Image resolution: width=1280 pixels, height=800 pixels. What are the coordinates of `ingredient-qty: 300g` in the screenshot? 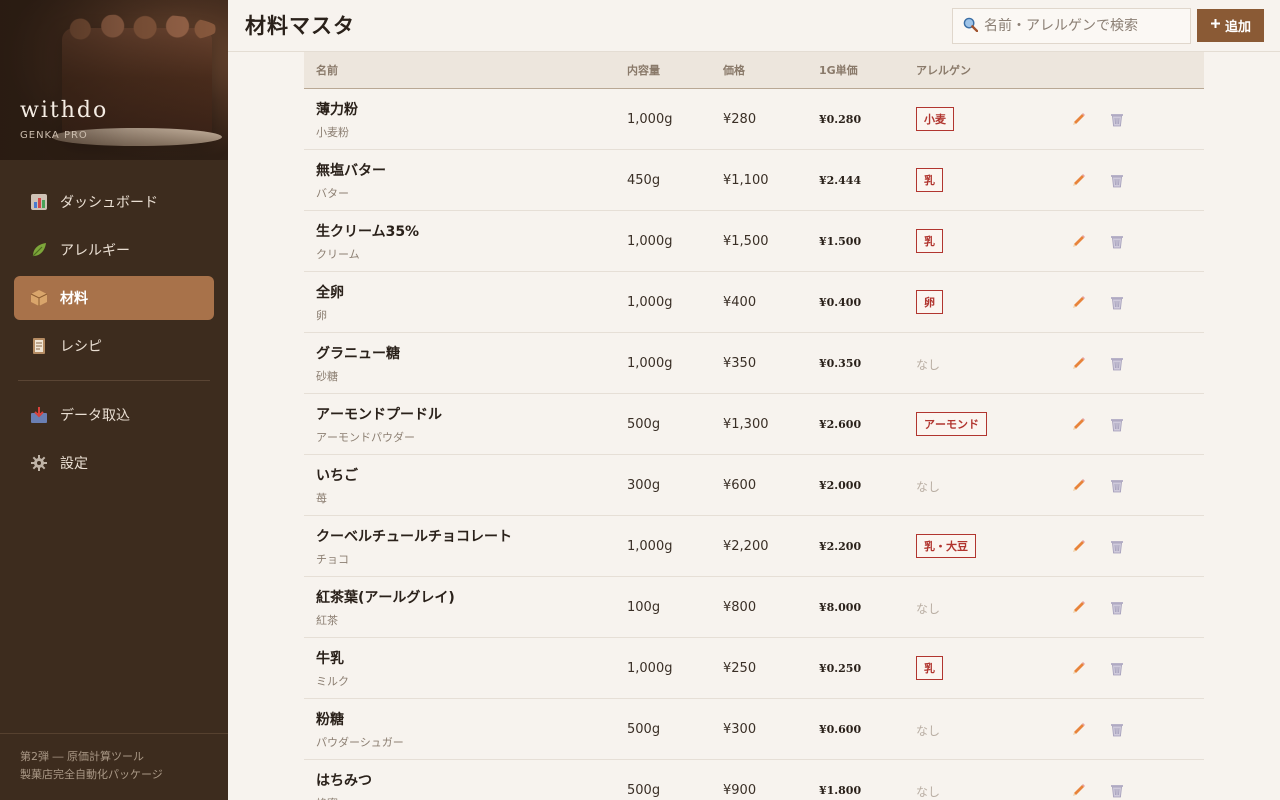 It's located at (644, 485).